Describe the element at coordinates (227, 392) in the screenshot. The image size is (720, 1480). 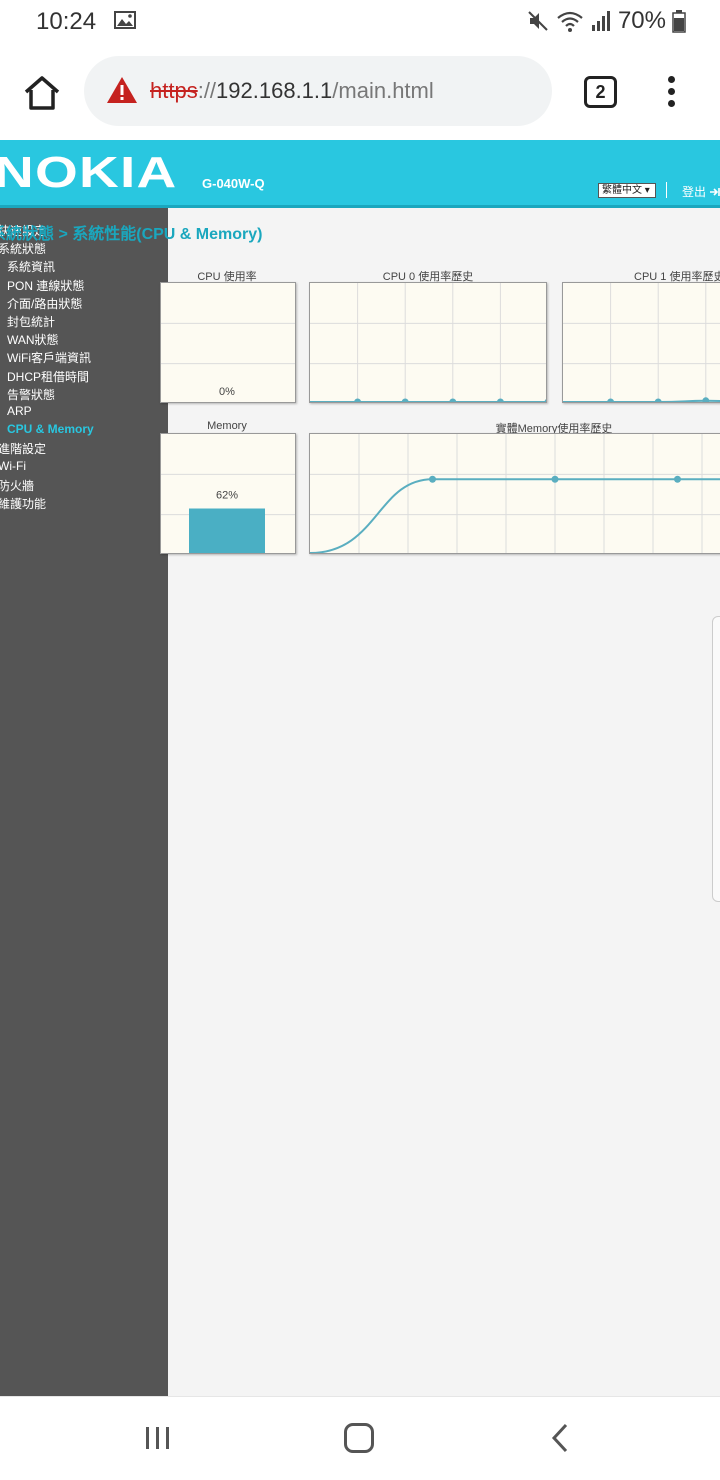
I see `data-label: 0%` at that location.